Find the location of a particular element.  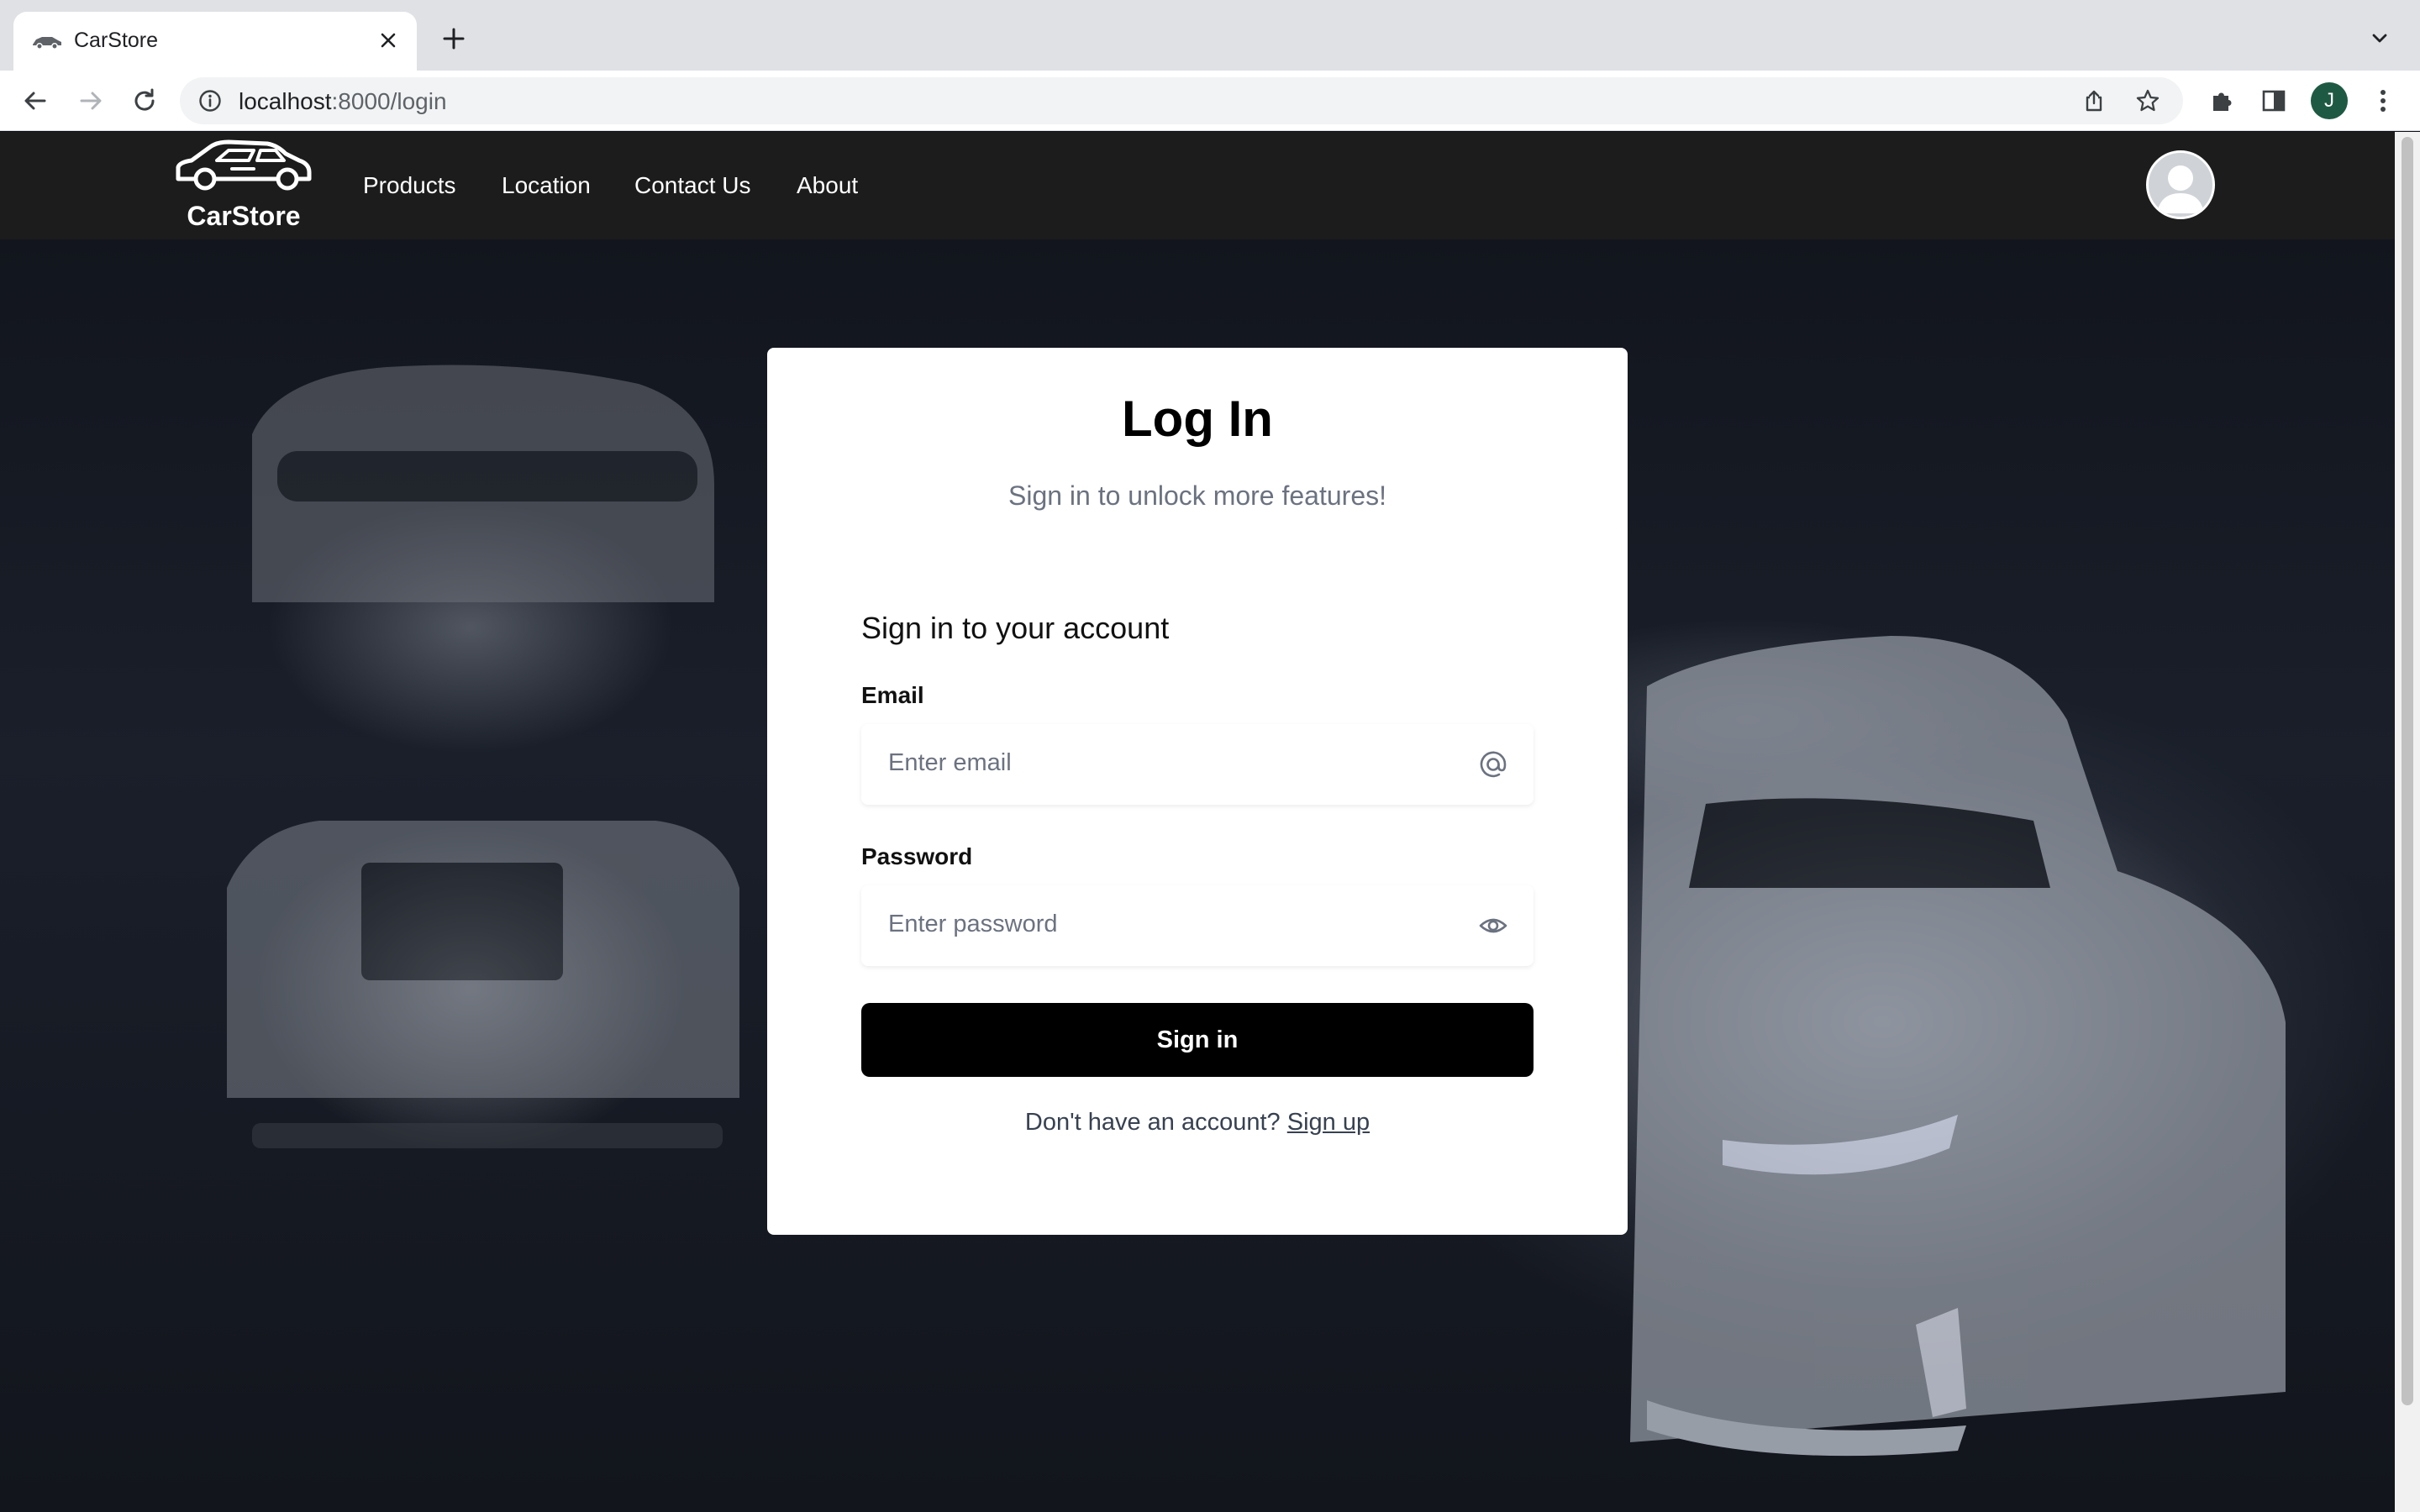

at-sign-icon is located at coordinates (1494, 764).